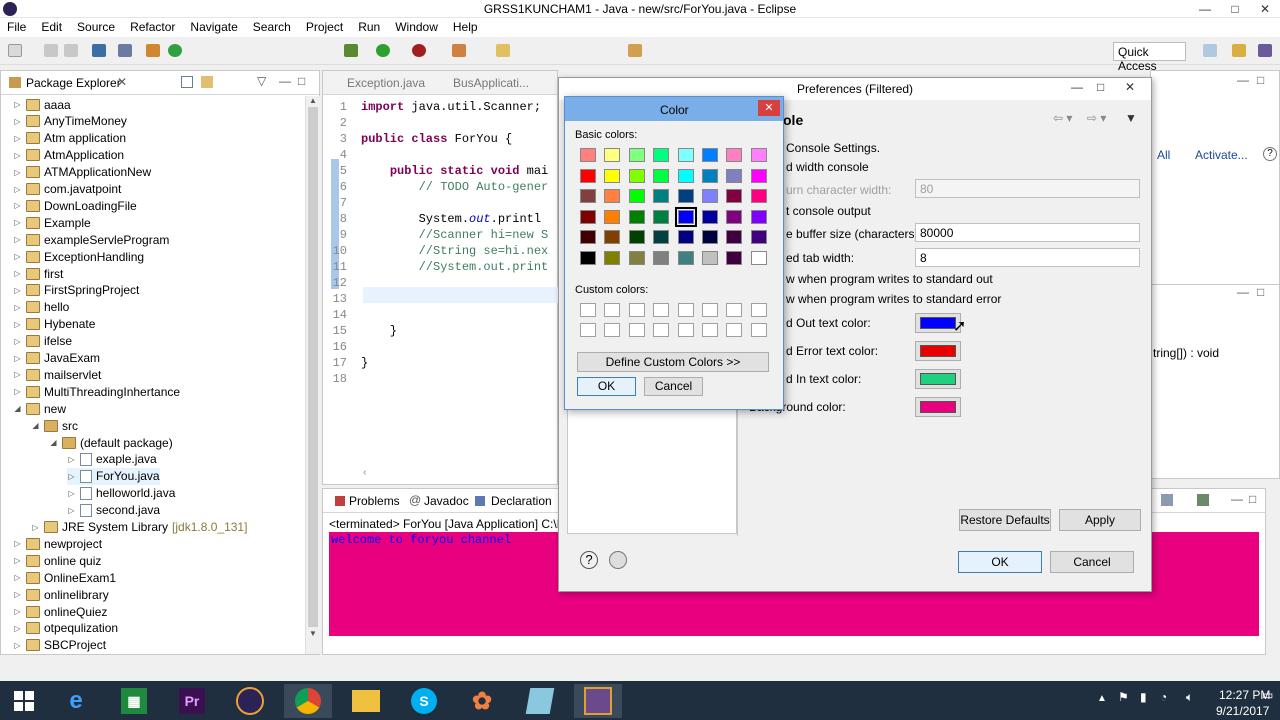 The width and height of the screenshot is (1280, 720). I want to click on eclipse-ee-taskbar-icon, so click(598, 701).